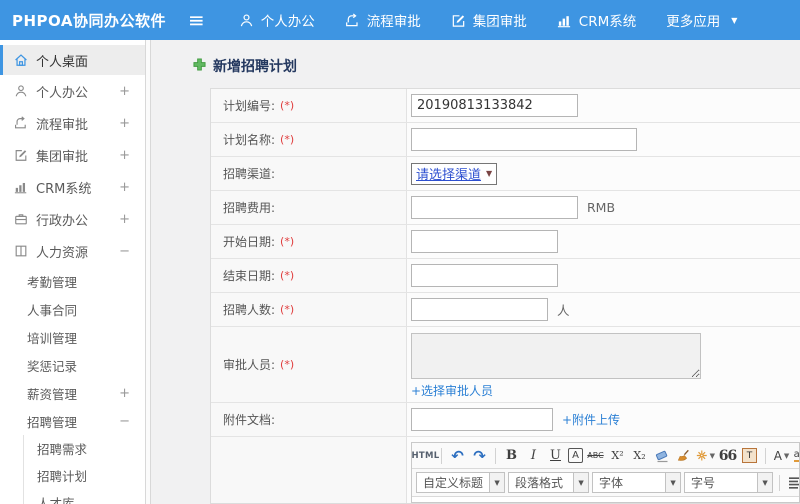 The width and height of the screenshot is (800, 504). I want to click on blockquote-button: 66, so click(727, 456).